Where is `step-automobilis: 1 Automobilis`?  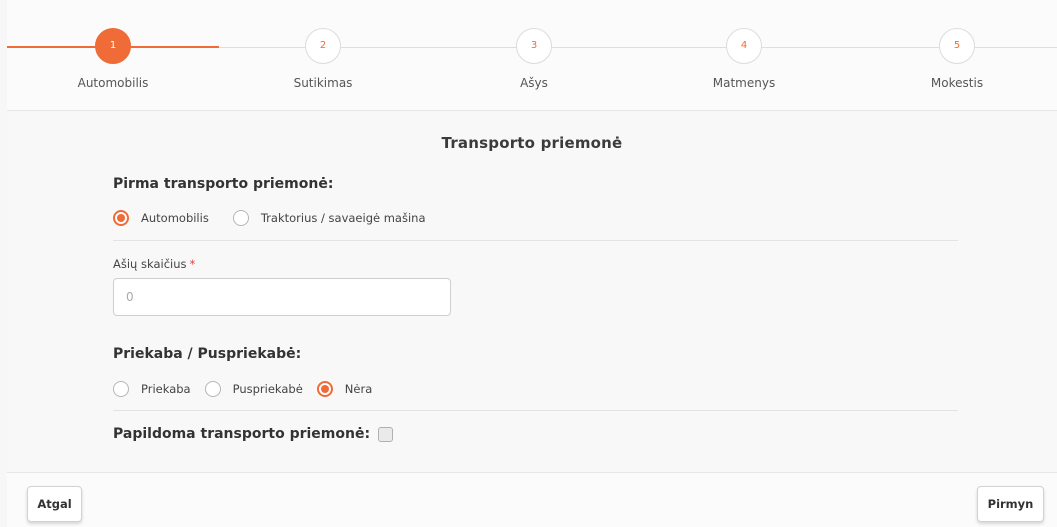 step-automobilis: 1 Automobilis is located at coordinates (113, 59).